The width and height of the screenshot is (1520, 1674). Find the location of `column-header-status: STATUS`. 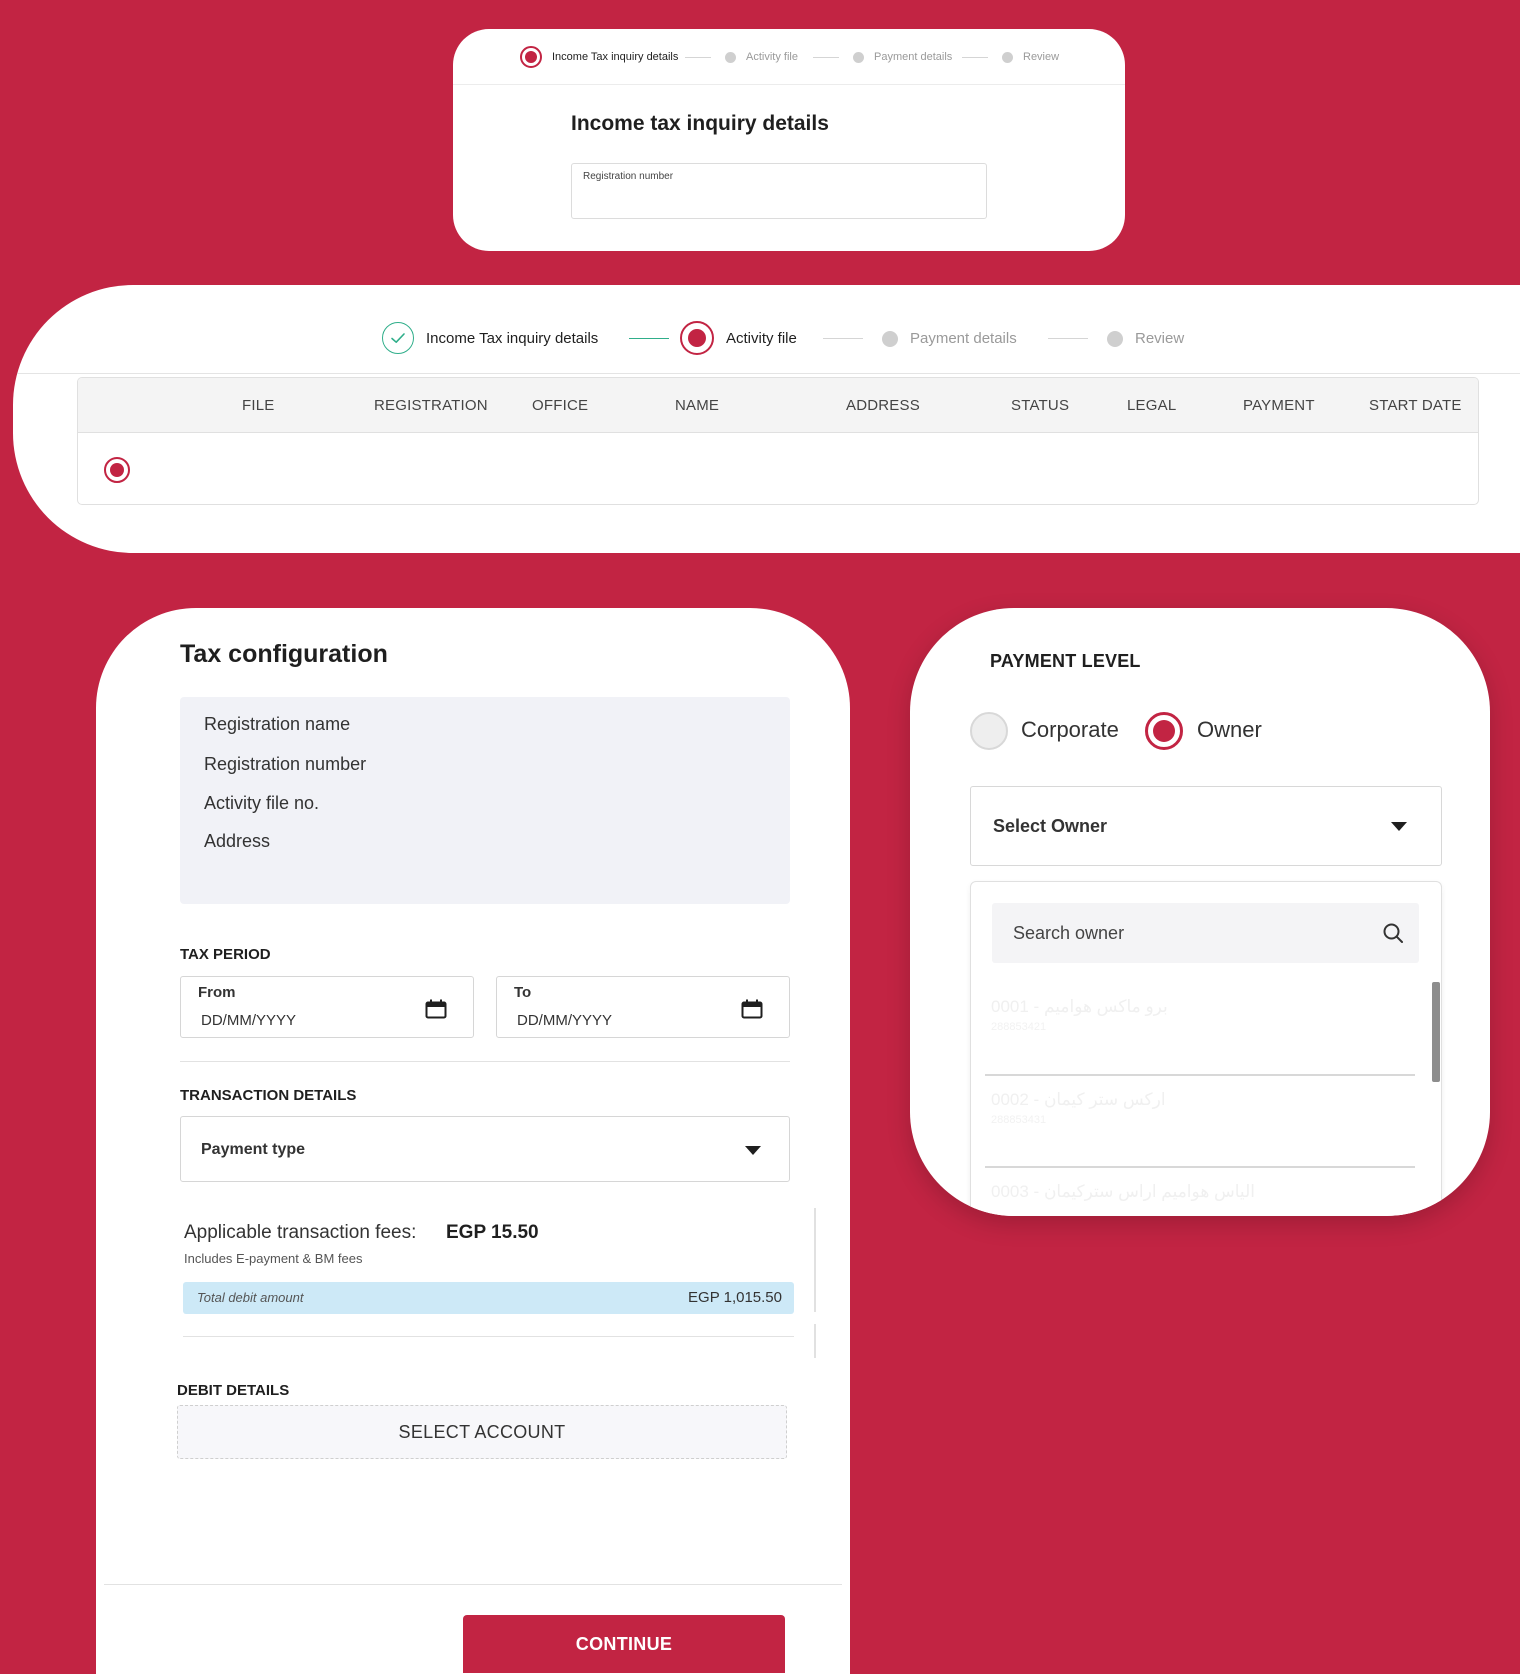

column-header-status: STATUS is located at coordinates (1040, 405).